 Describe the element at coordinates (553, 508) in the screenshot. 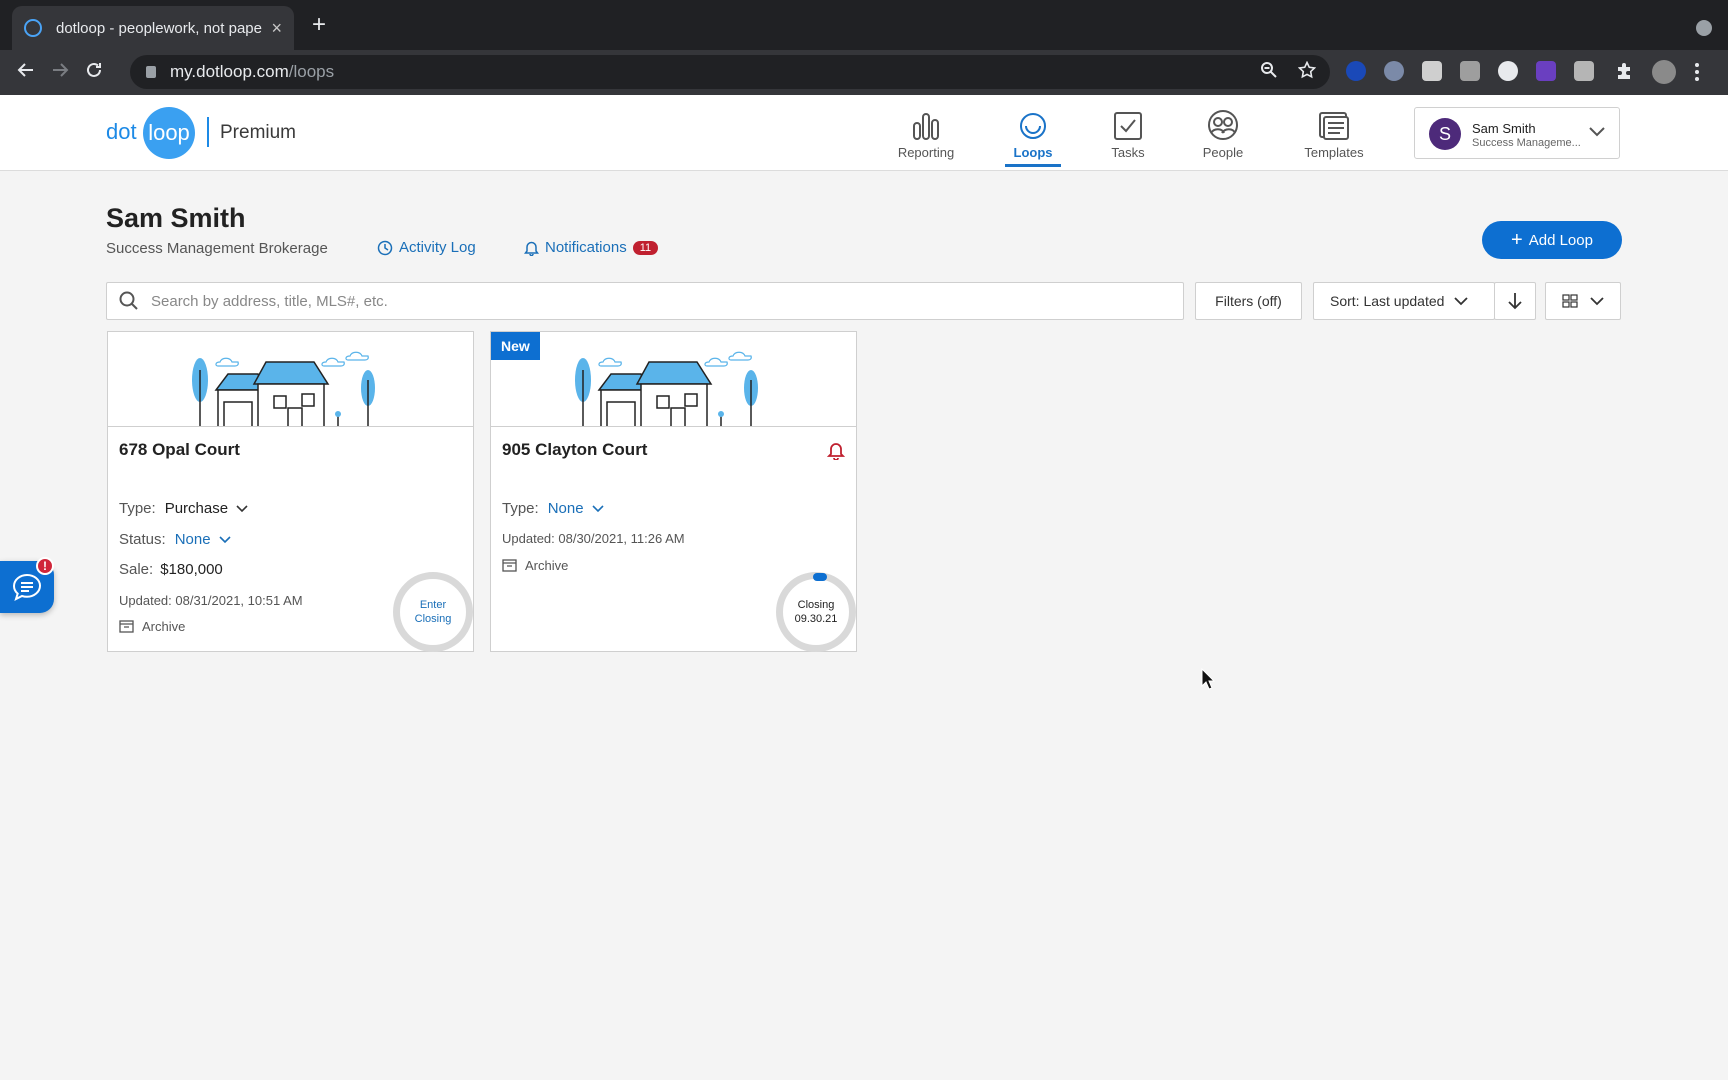

I see `loop-type-row: Type: None` at that location.